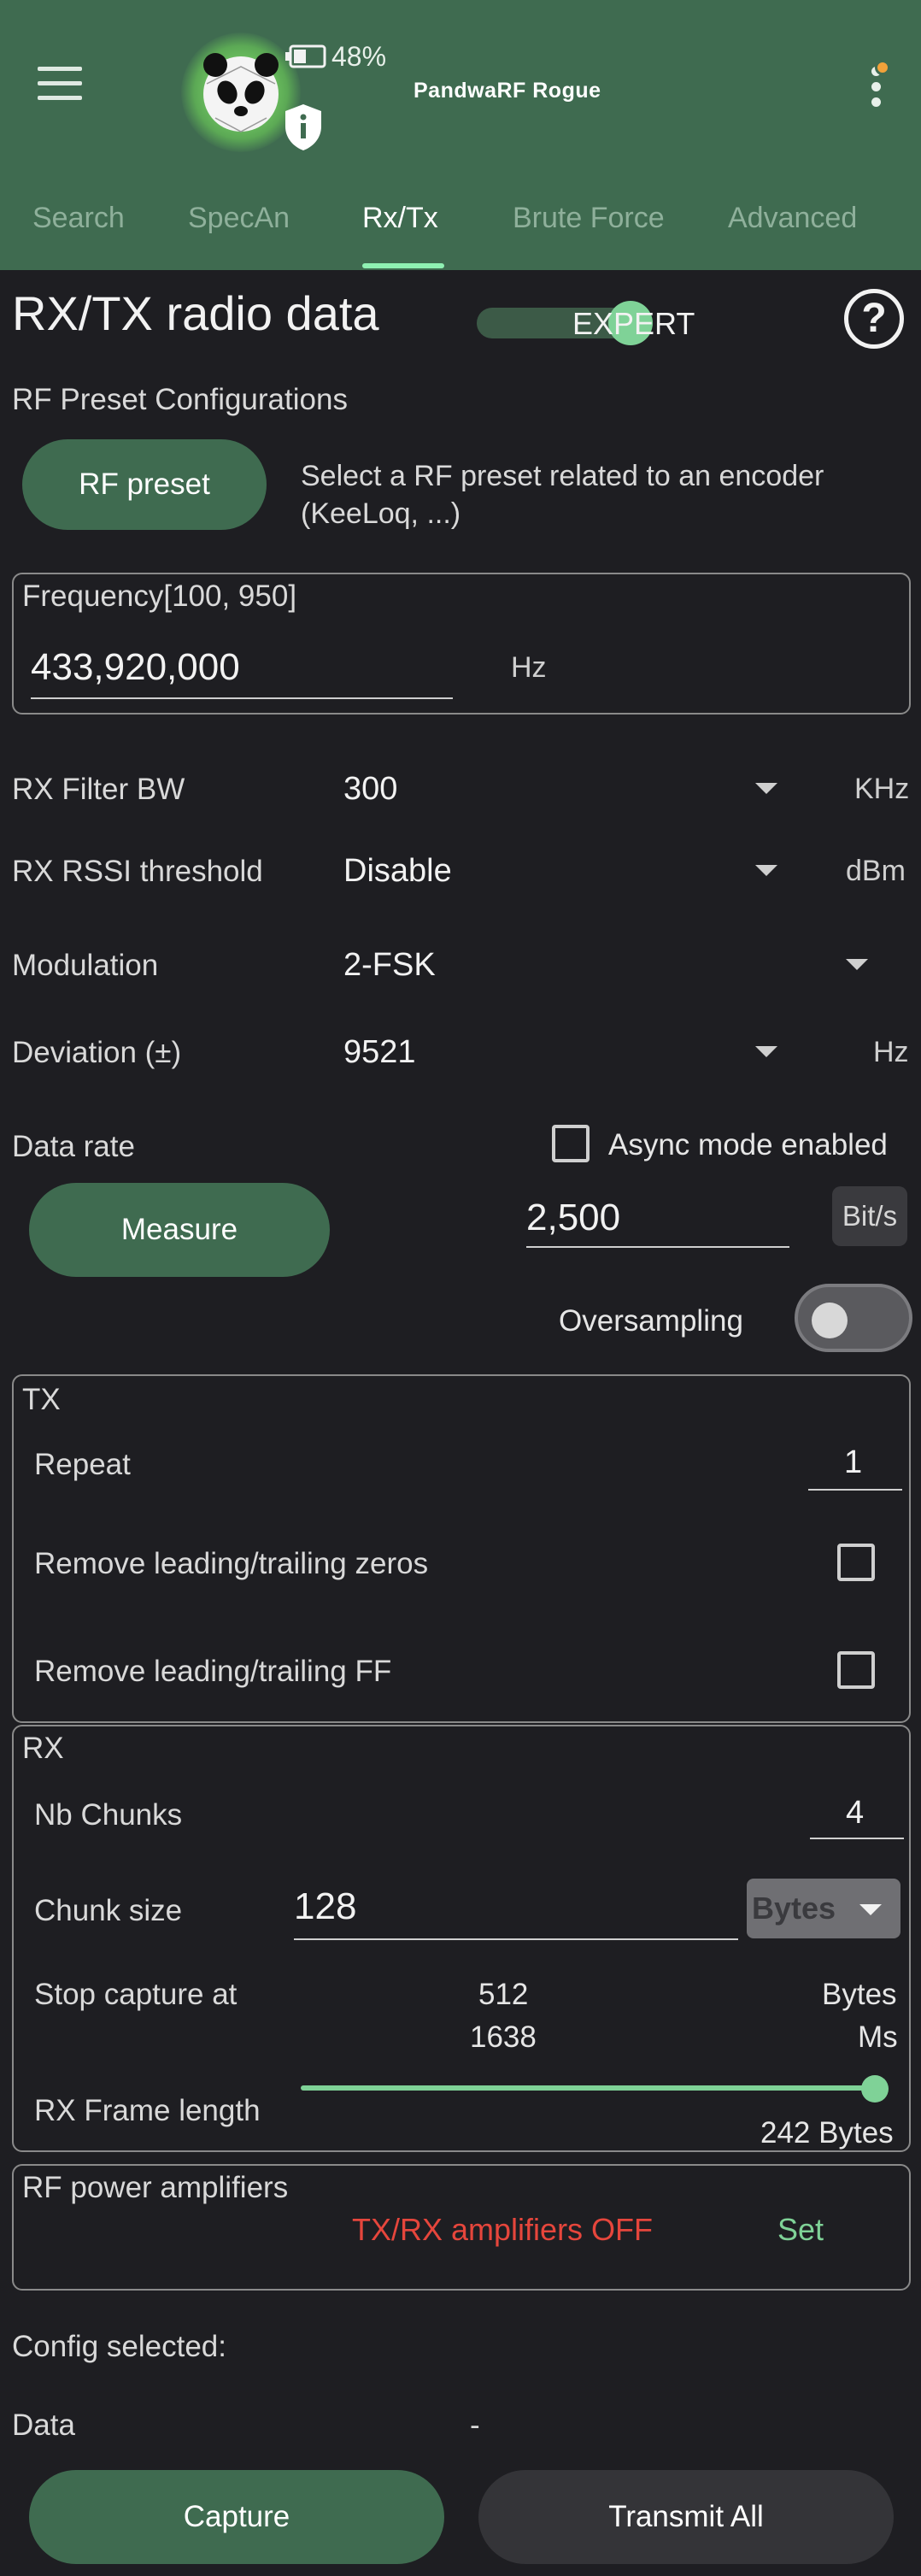  I want to click on amplifiers-status: TX/RX amplifiers OFF, so click(503, 2229).